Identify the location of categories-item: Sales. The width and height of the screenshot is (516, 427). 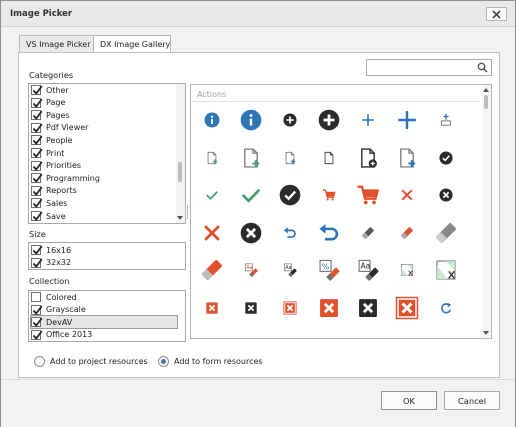
(106, 203).